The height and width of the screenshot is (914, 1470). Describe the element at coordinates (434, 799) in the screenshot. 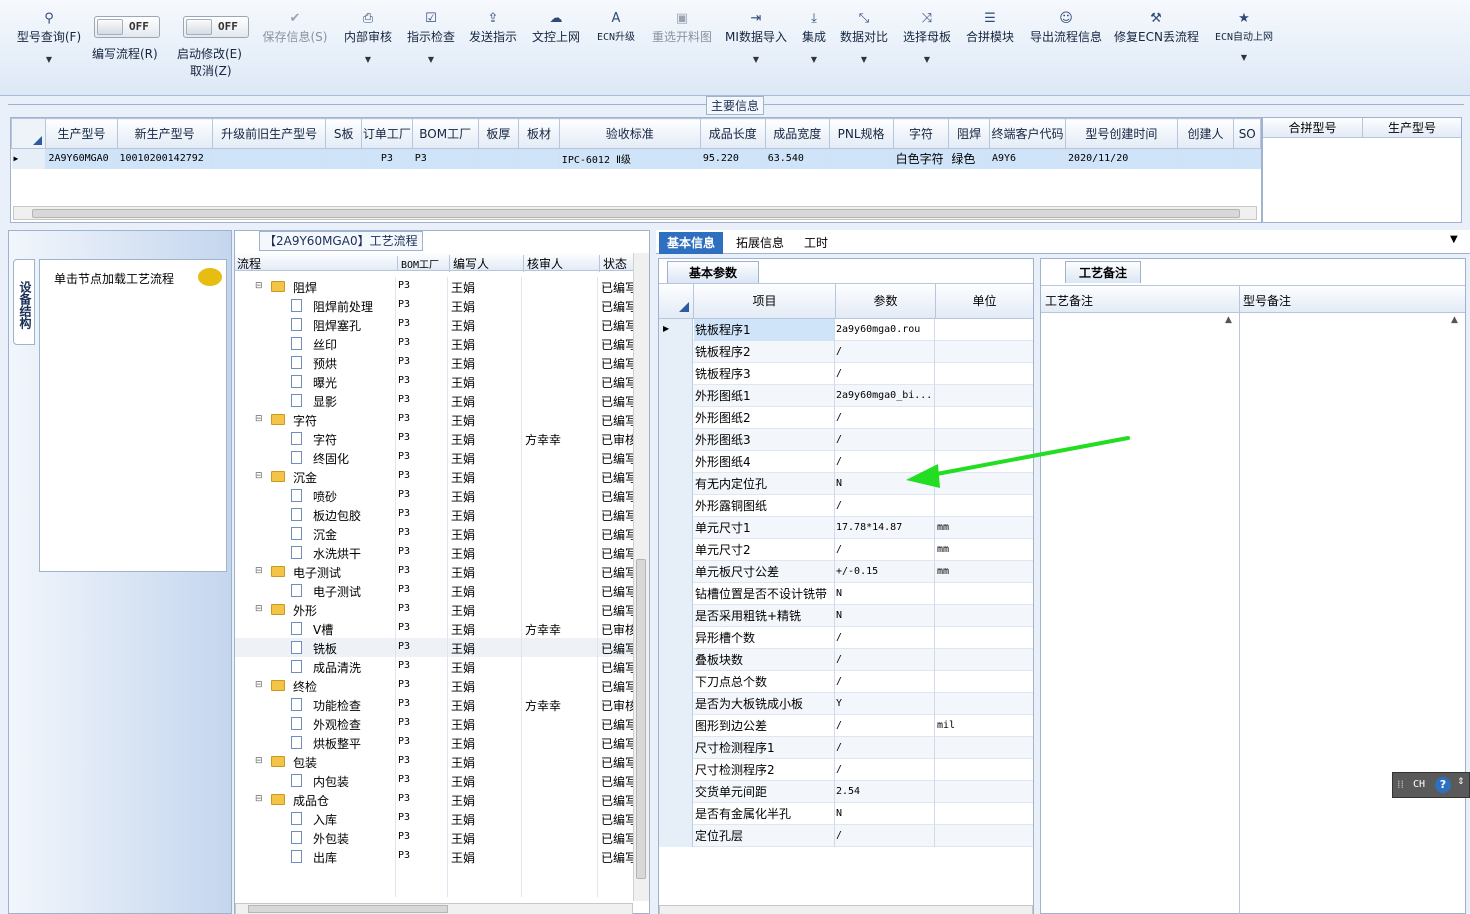

I see `tree-node: ⊟ 成品仓 P3 王娟 已编写` at that location.